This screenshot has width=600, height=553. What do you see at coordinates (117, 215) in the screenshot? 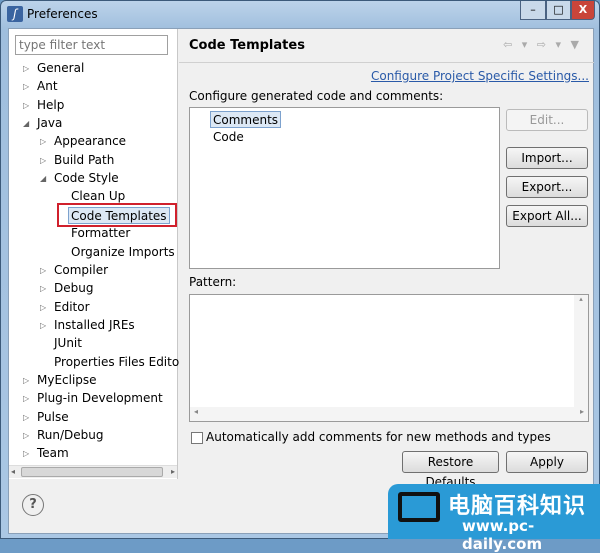
I see `highlight-box` at bounding box center [117, 215].